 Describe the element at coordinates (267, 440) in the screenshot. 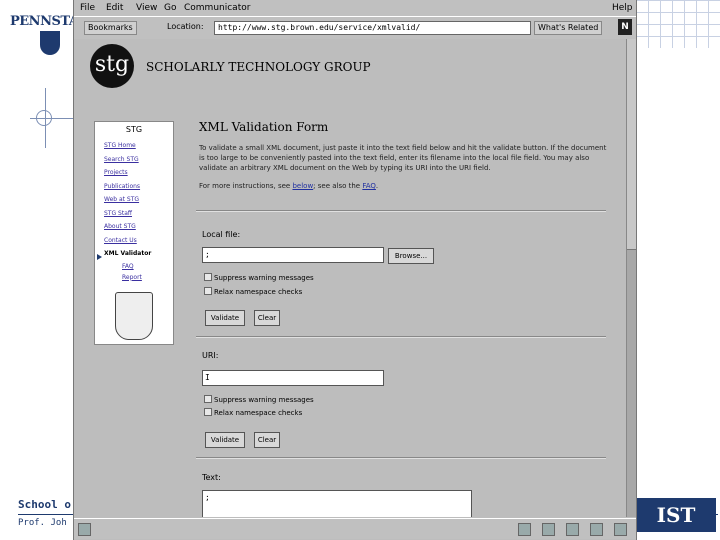

I see `uri-clear-button: Clear` at that location.